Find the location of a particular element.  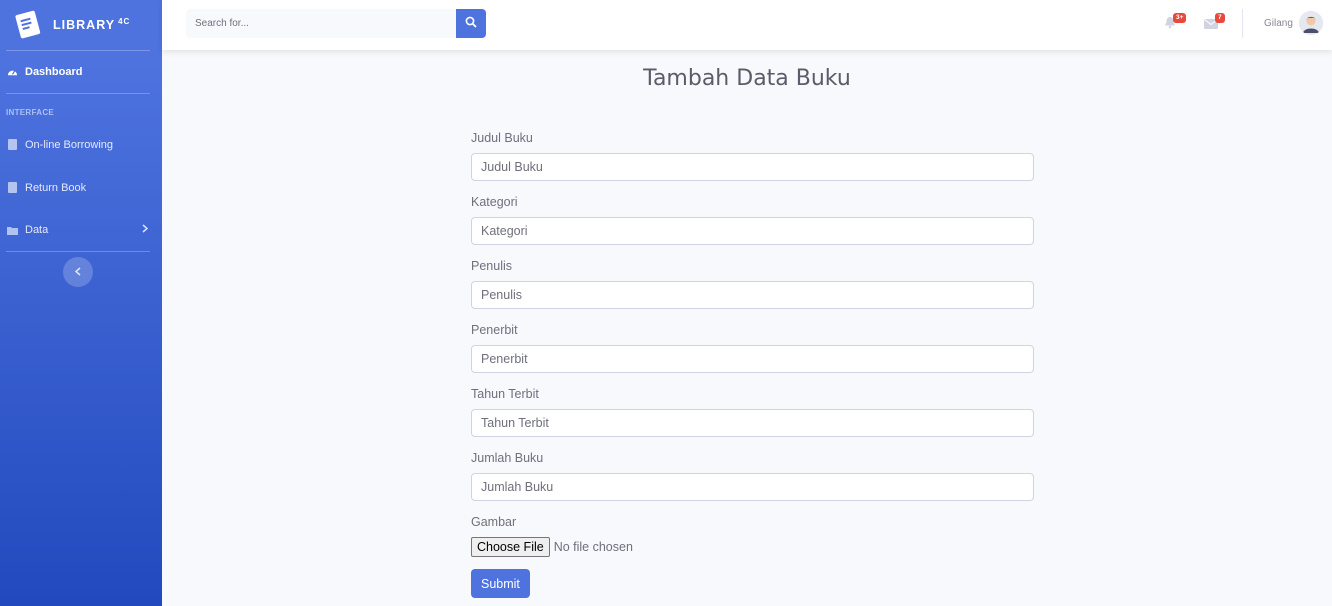

page-title: Tambah Data Buku is located at coordinates (747, 78).